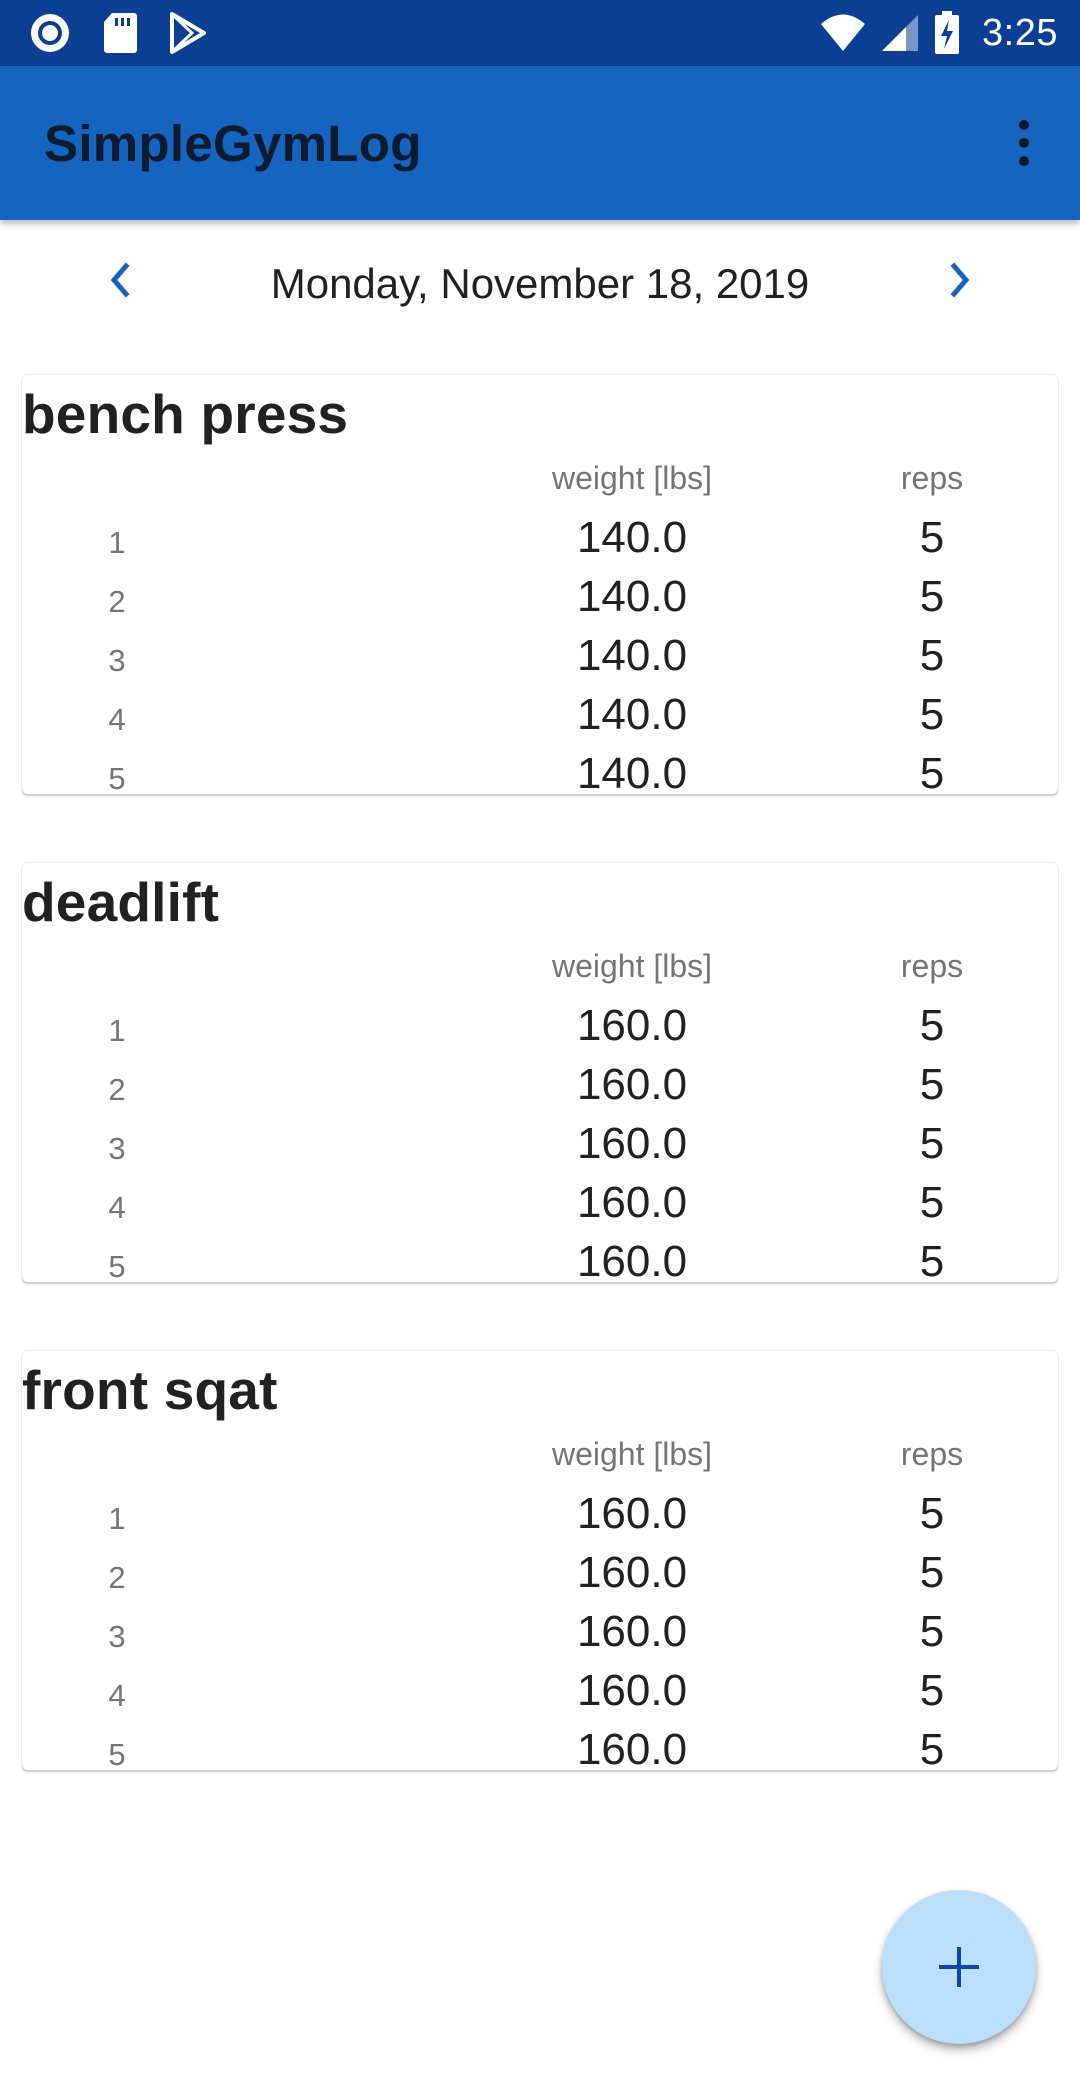 The image size is (1080, 2085). What do you see at coordinates (150, 1390) in the screenshot?
I see `exercise-name: front sqat` at bounding box center [150, 1390].